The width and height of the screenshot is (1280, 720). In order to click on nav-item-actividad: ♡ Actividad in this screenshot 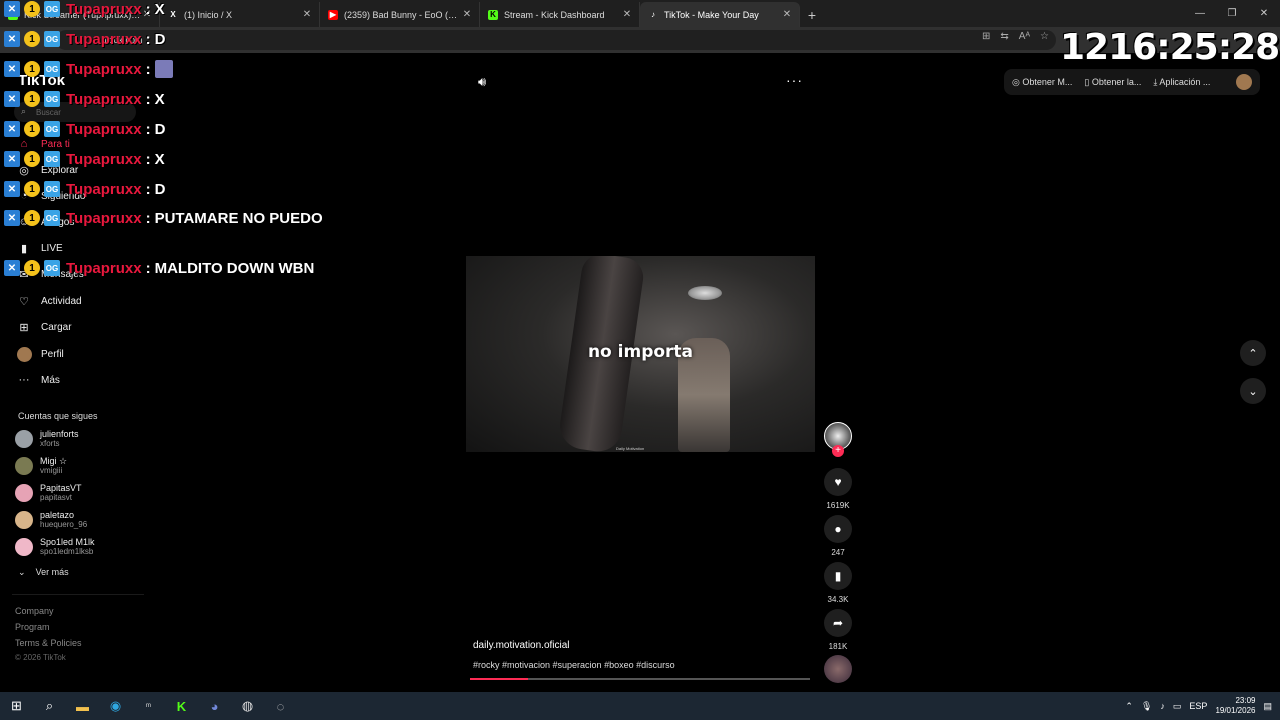, I will do `click(49, 301)`.